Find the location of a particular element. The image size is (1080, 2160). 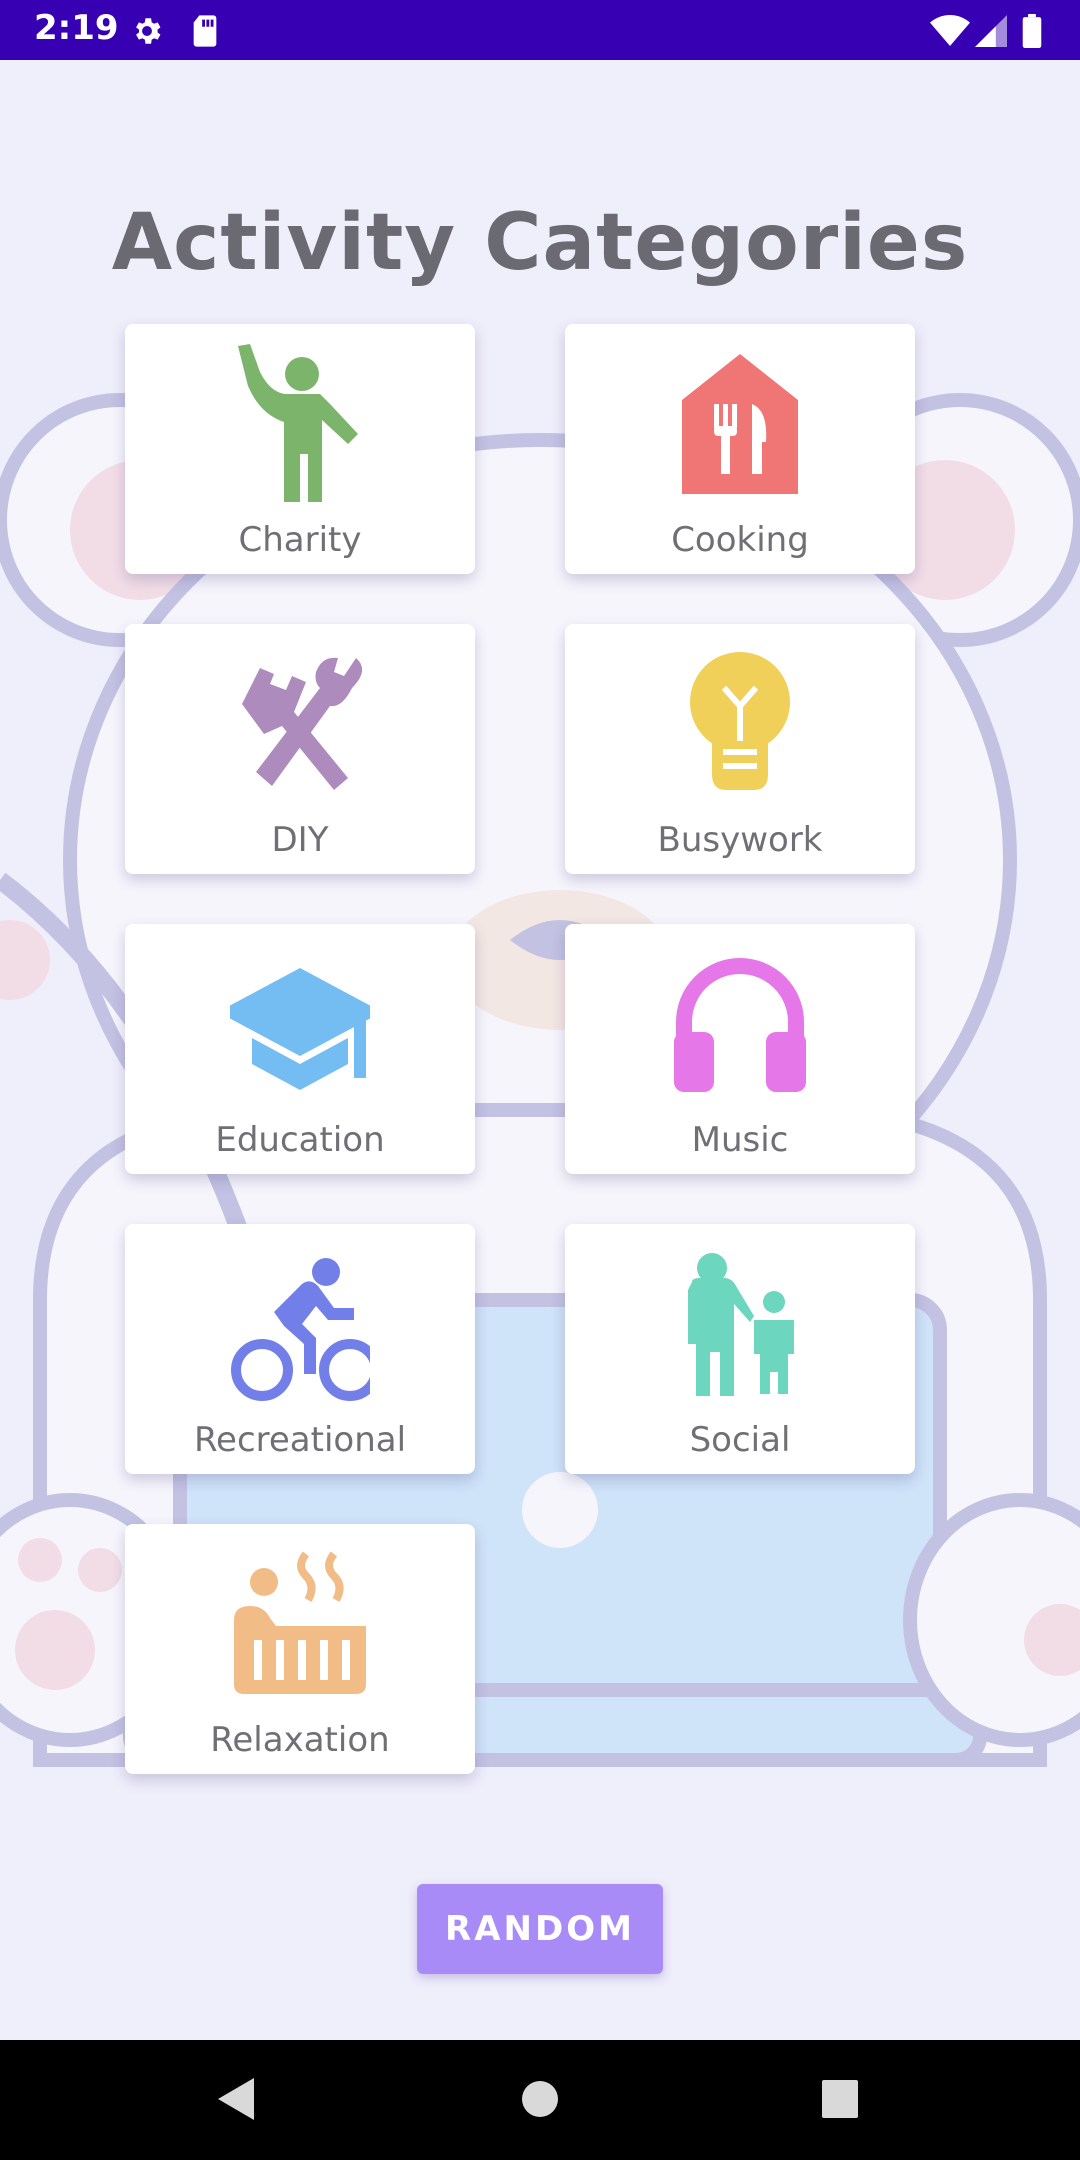

random-button: RANDOM is located at coordinates (540, 1929).